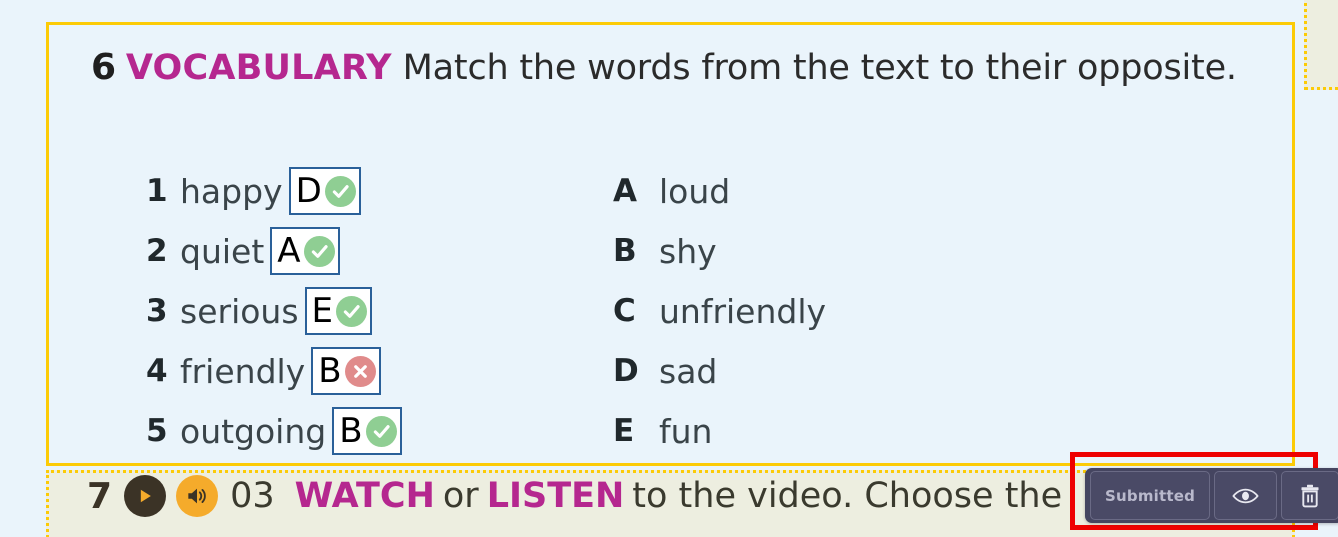  I want to click on question-number: 3, so click(157, 311).